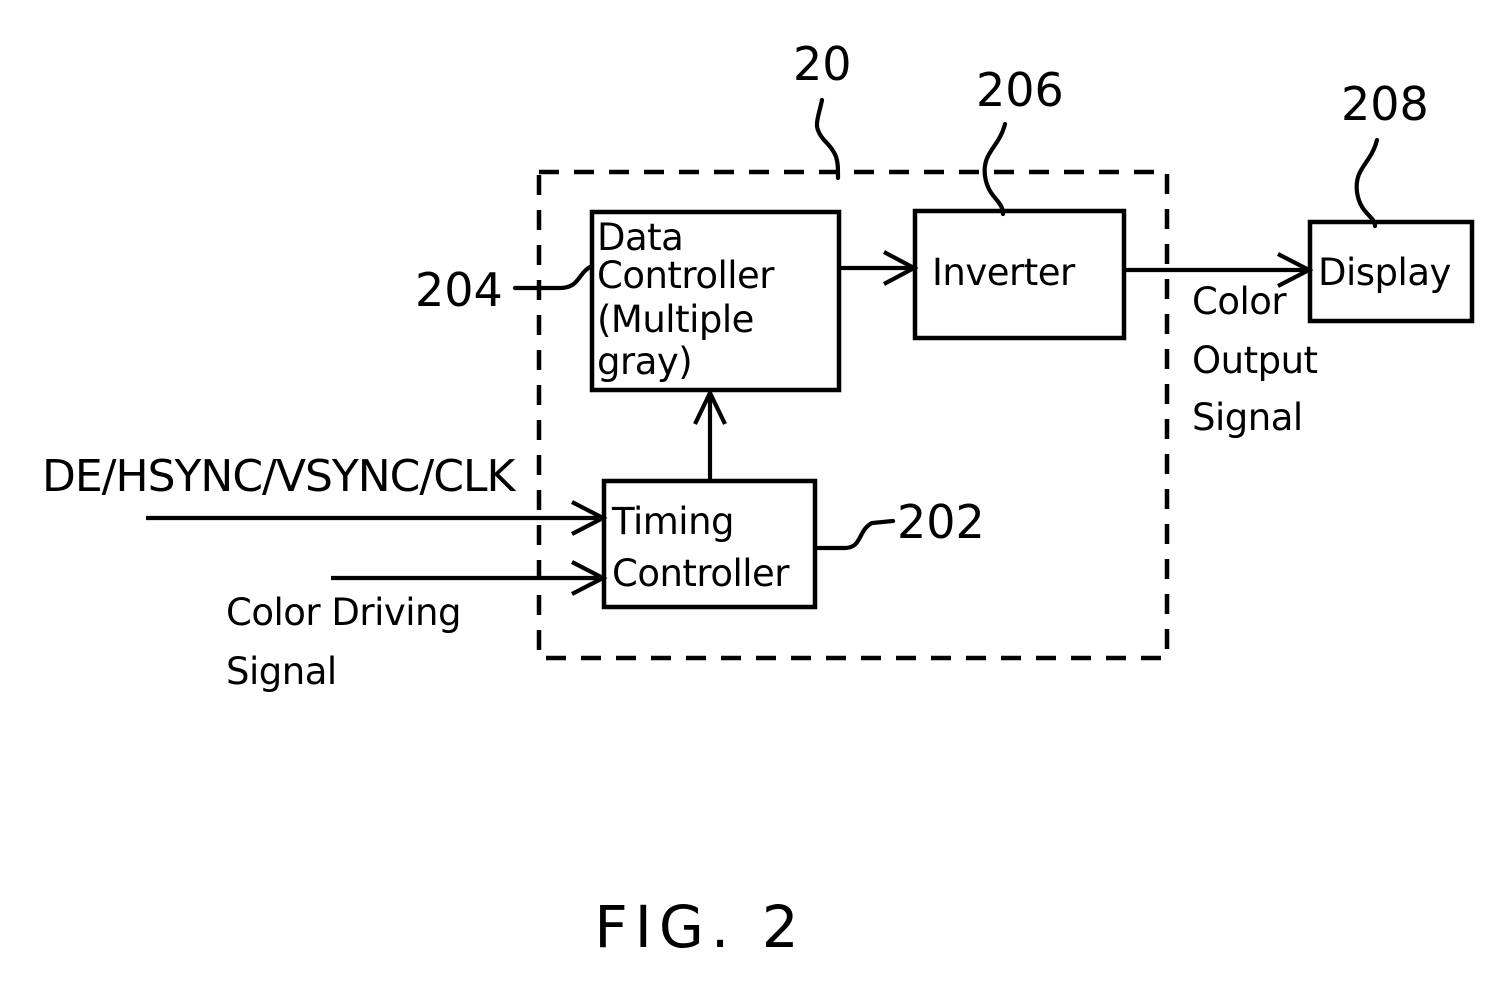 This screenshot has width=1501, height=999. What do you see at coordinates (686, 275) in the screenshot?
I see `data-controller-label-line-2: Controller` at bounding box center [686, 275].